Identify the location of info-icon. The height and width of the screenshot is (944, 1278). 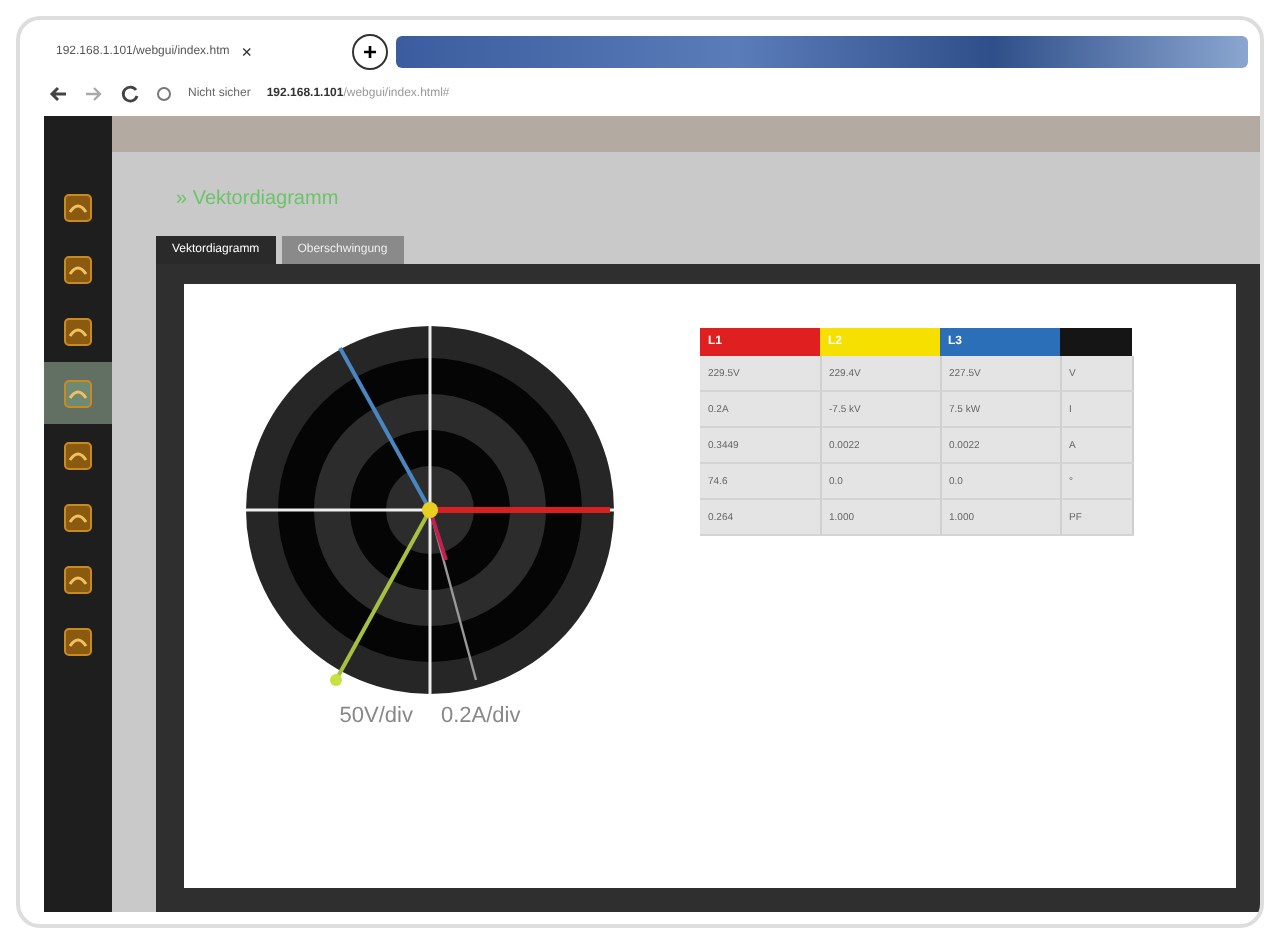
(164, 94).